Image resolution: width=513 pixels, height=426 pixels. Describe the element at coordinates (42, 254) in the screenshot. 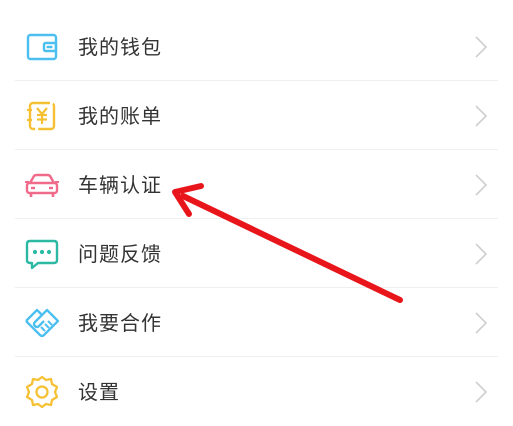

I see `feedback-icon` at that location.